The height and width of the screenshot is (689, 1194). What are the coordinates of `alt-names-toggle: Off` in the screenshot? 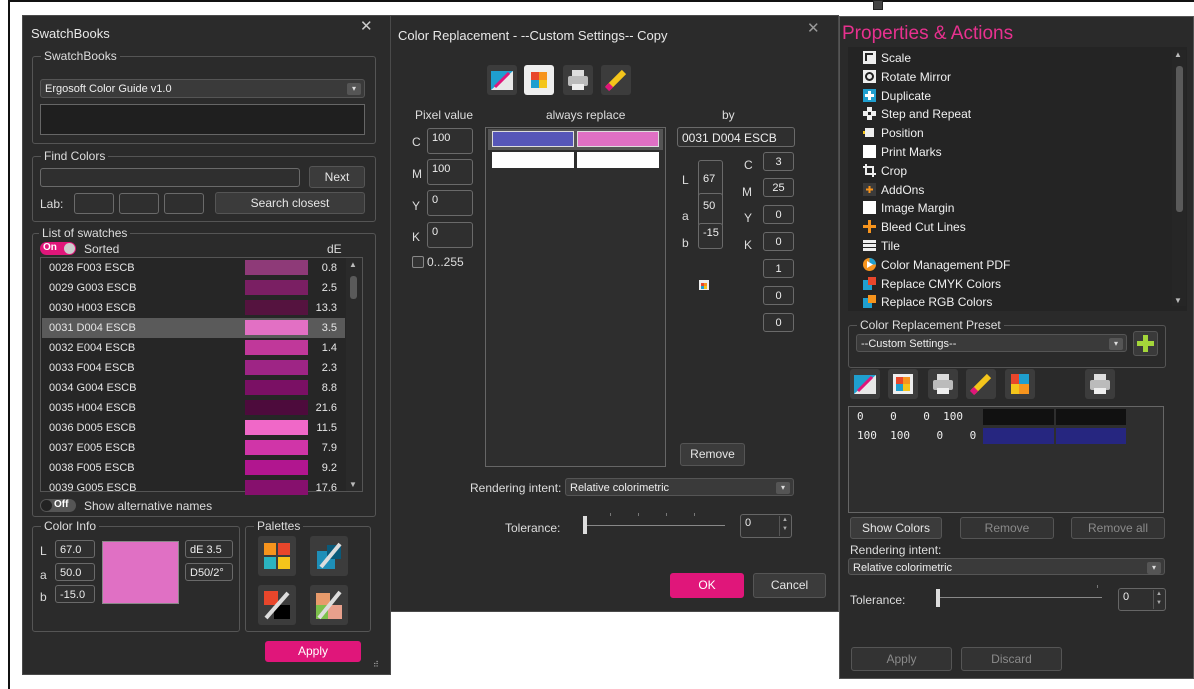 It's located at (58, 505).